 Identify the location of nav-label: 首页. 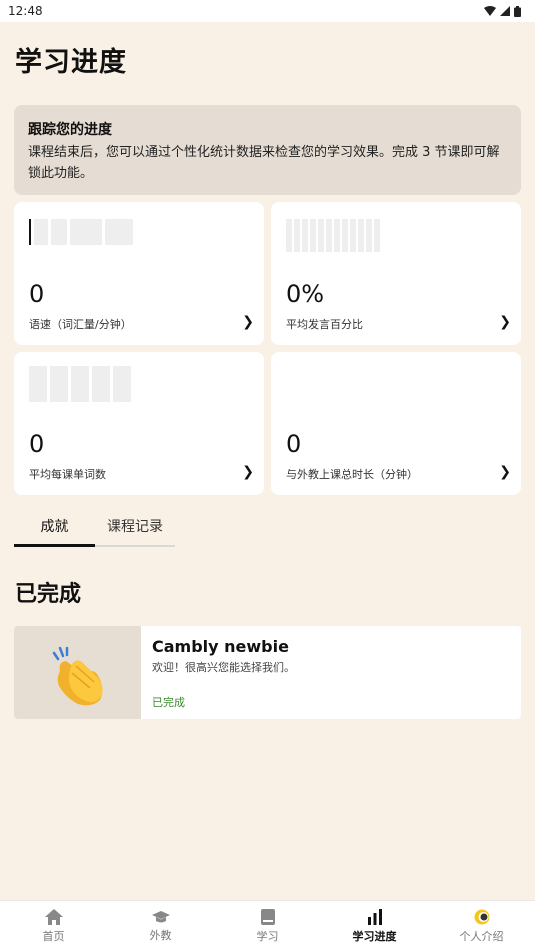
(53, 936).